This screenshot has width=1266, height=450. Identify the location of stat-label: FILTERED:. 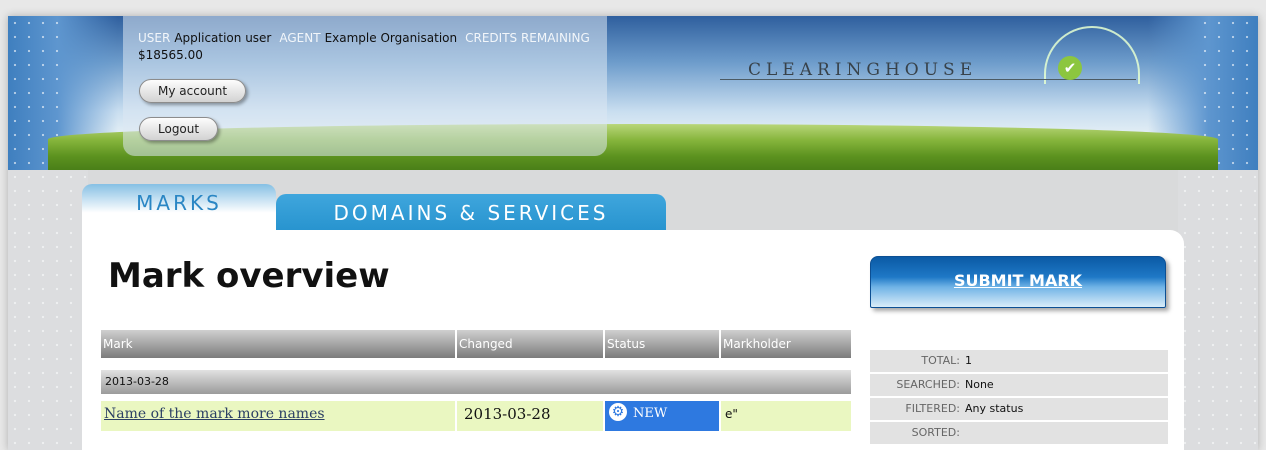
(932, 408).